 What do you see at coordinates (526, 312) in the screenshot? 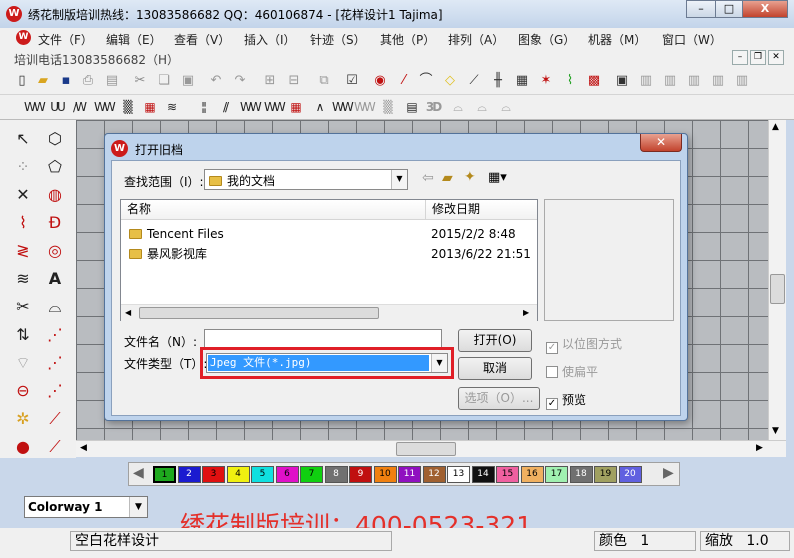
I see `list-scroll-right-icon: ▶` at bounding box center [526, 312].